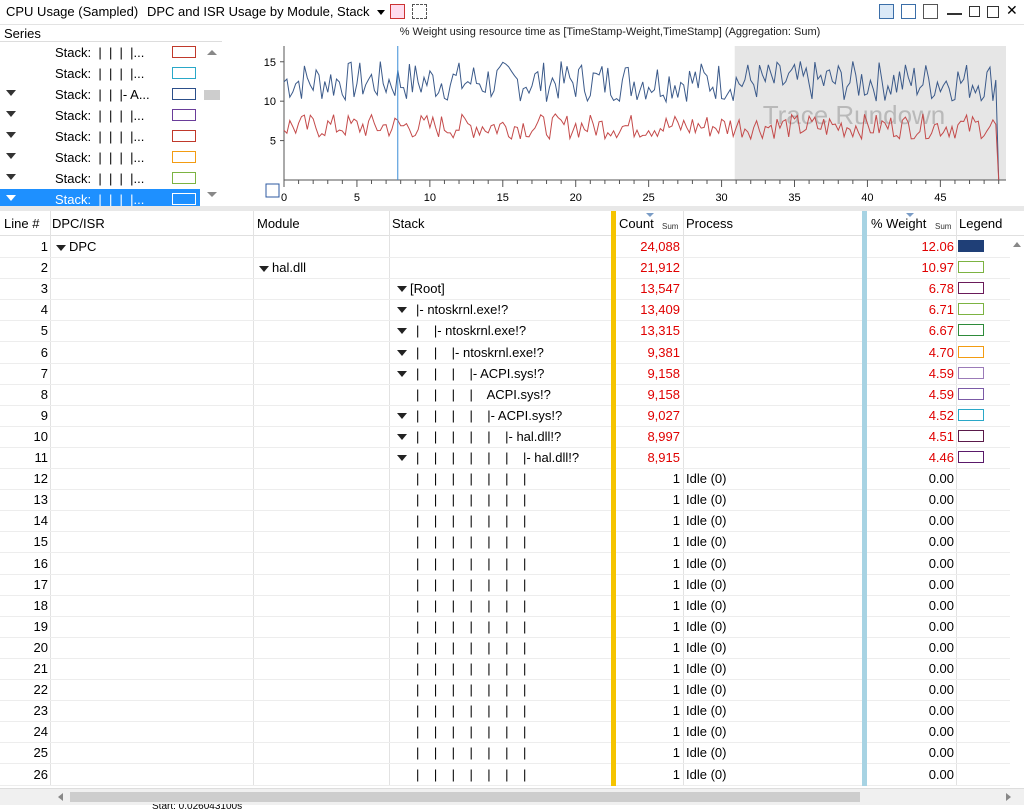 The height and width of the screenshot is (812, 1024). Describe the element at coordinates (212, 194) in the screenshot. I see `scroll-down-icon` at that location.